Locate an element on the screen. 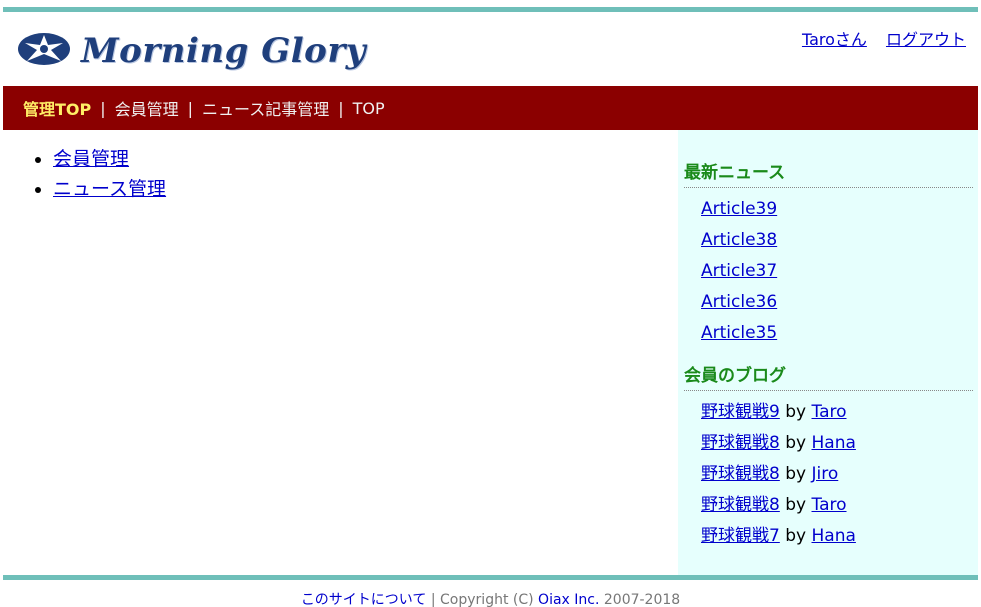  blog-entry-link: 野球観戦9 is located at coordinates (740, 412).